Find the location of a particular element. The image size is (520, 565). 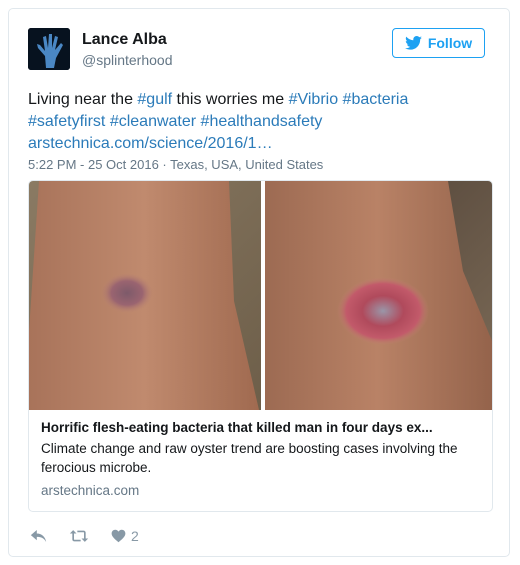

twitter-bird-icon is located at coordinates (413, 43).